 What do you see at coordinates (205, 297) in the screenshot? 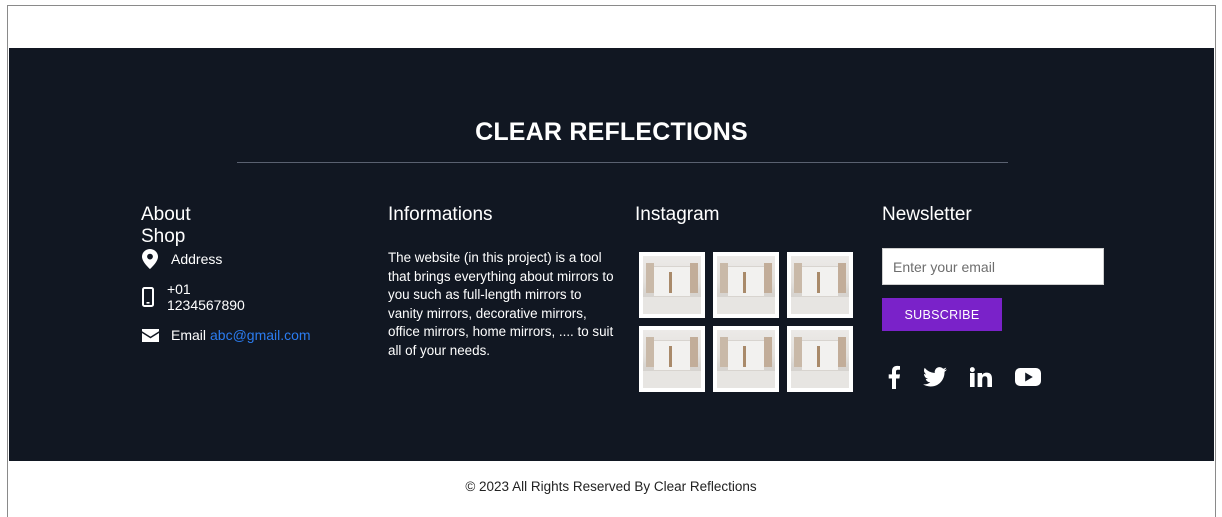
I see `phone-text: +01 1234567890` at bounding box center [205, 297].